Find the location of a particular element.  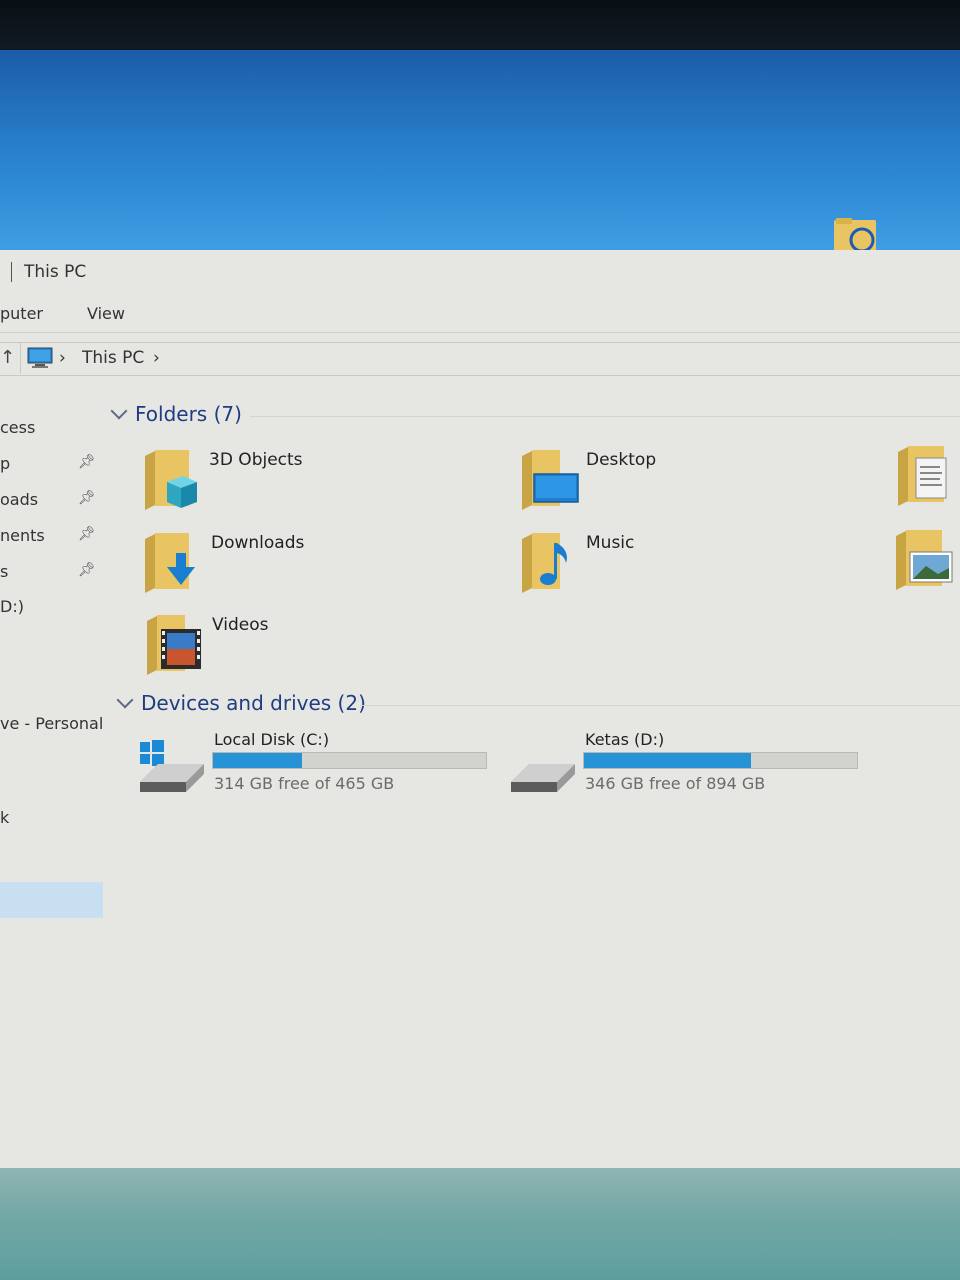

desktop-background-bottom is located at coordinates (480, 1224).